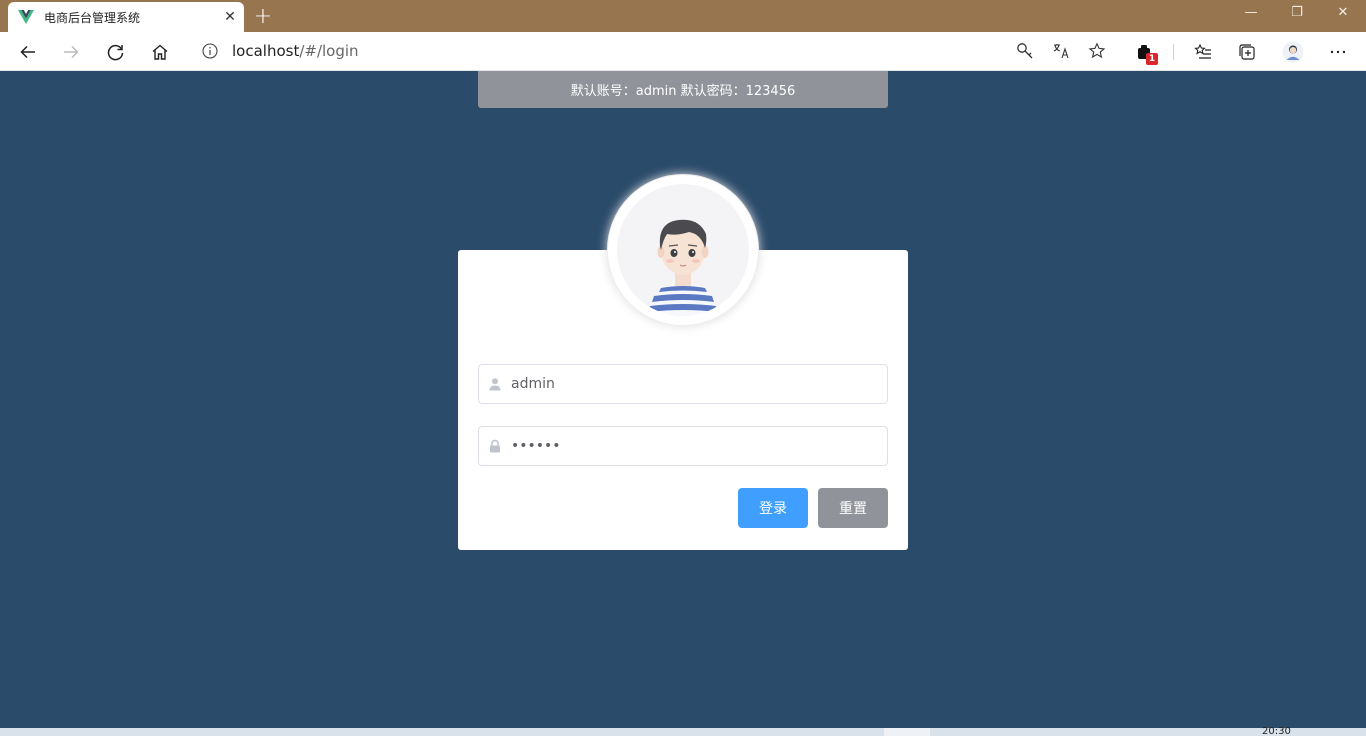  What do you see at coordinates (1343, 12) in the screenshot?
I see `close-window-button: ✕` at bounding box center [1343, 12].